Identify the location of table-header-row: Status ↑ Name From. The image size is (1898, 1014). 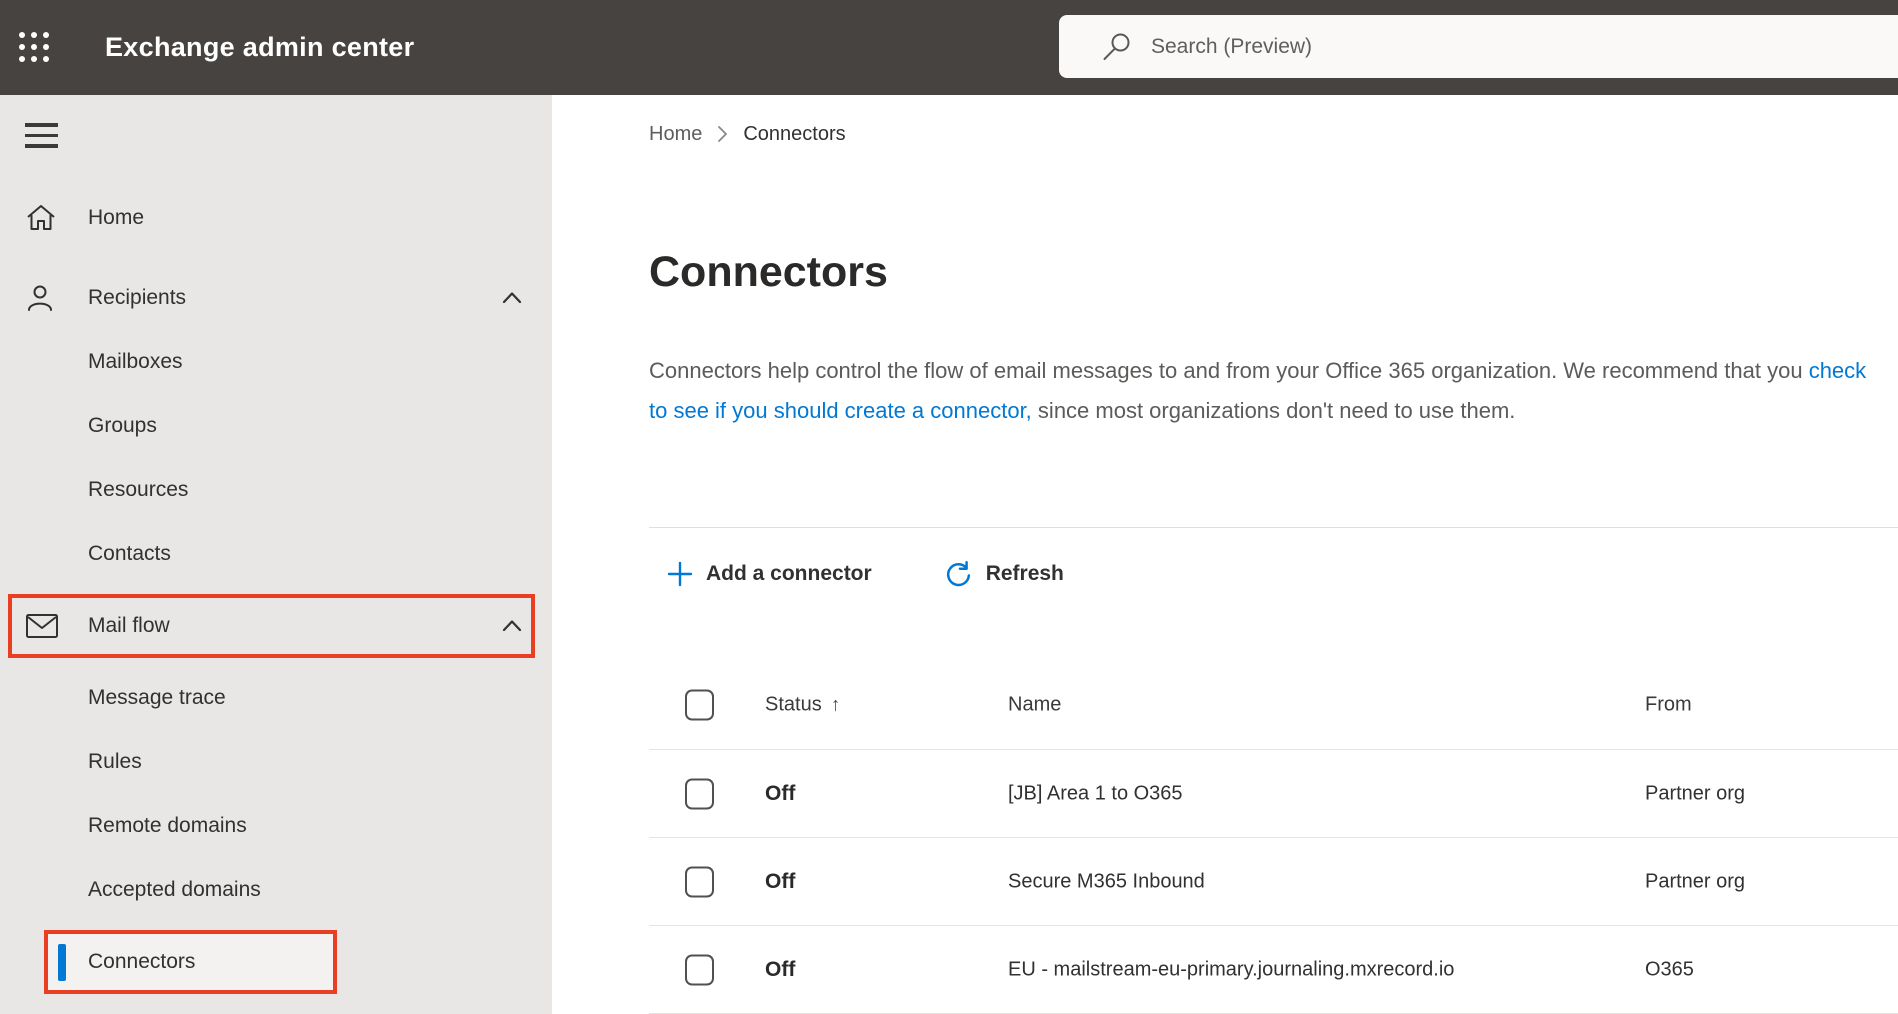
(1273, 705).